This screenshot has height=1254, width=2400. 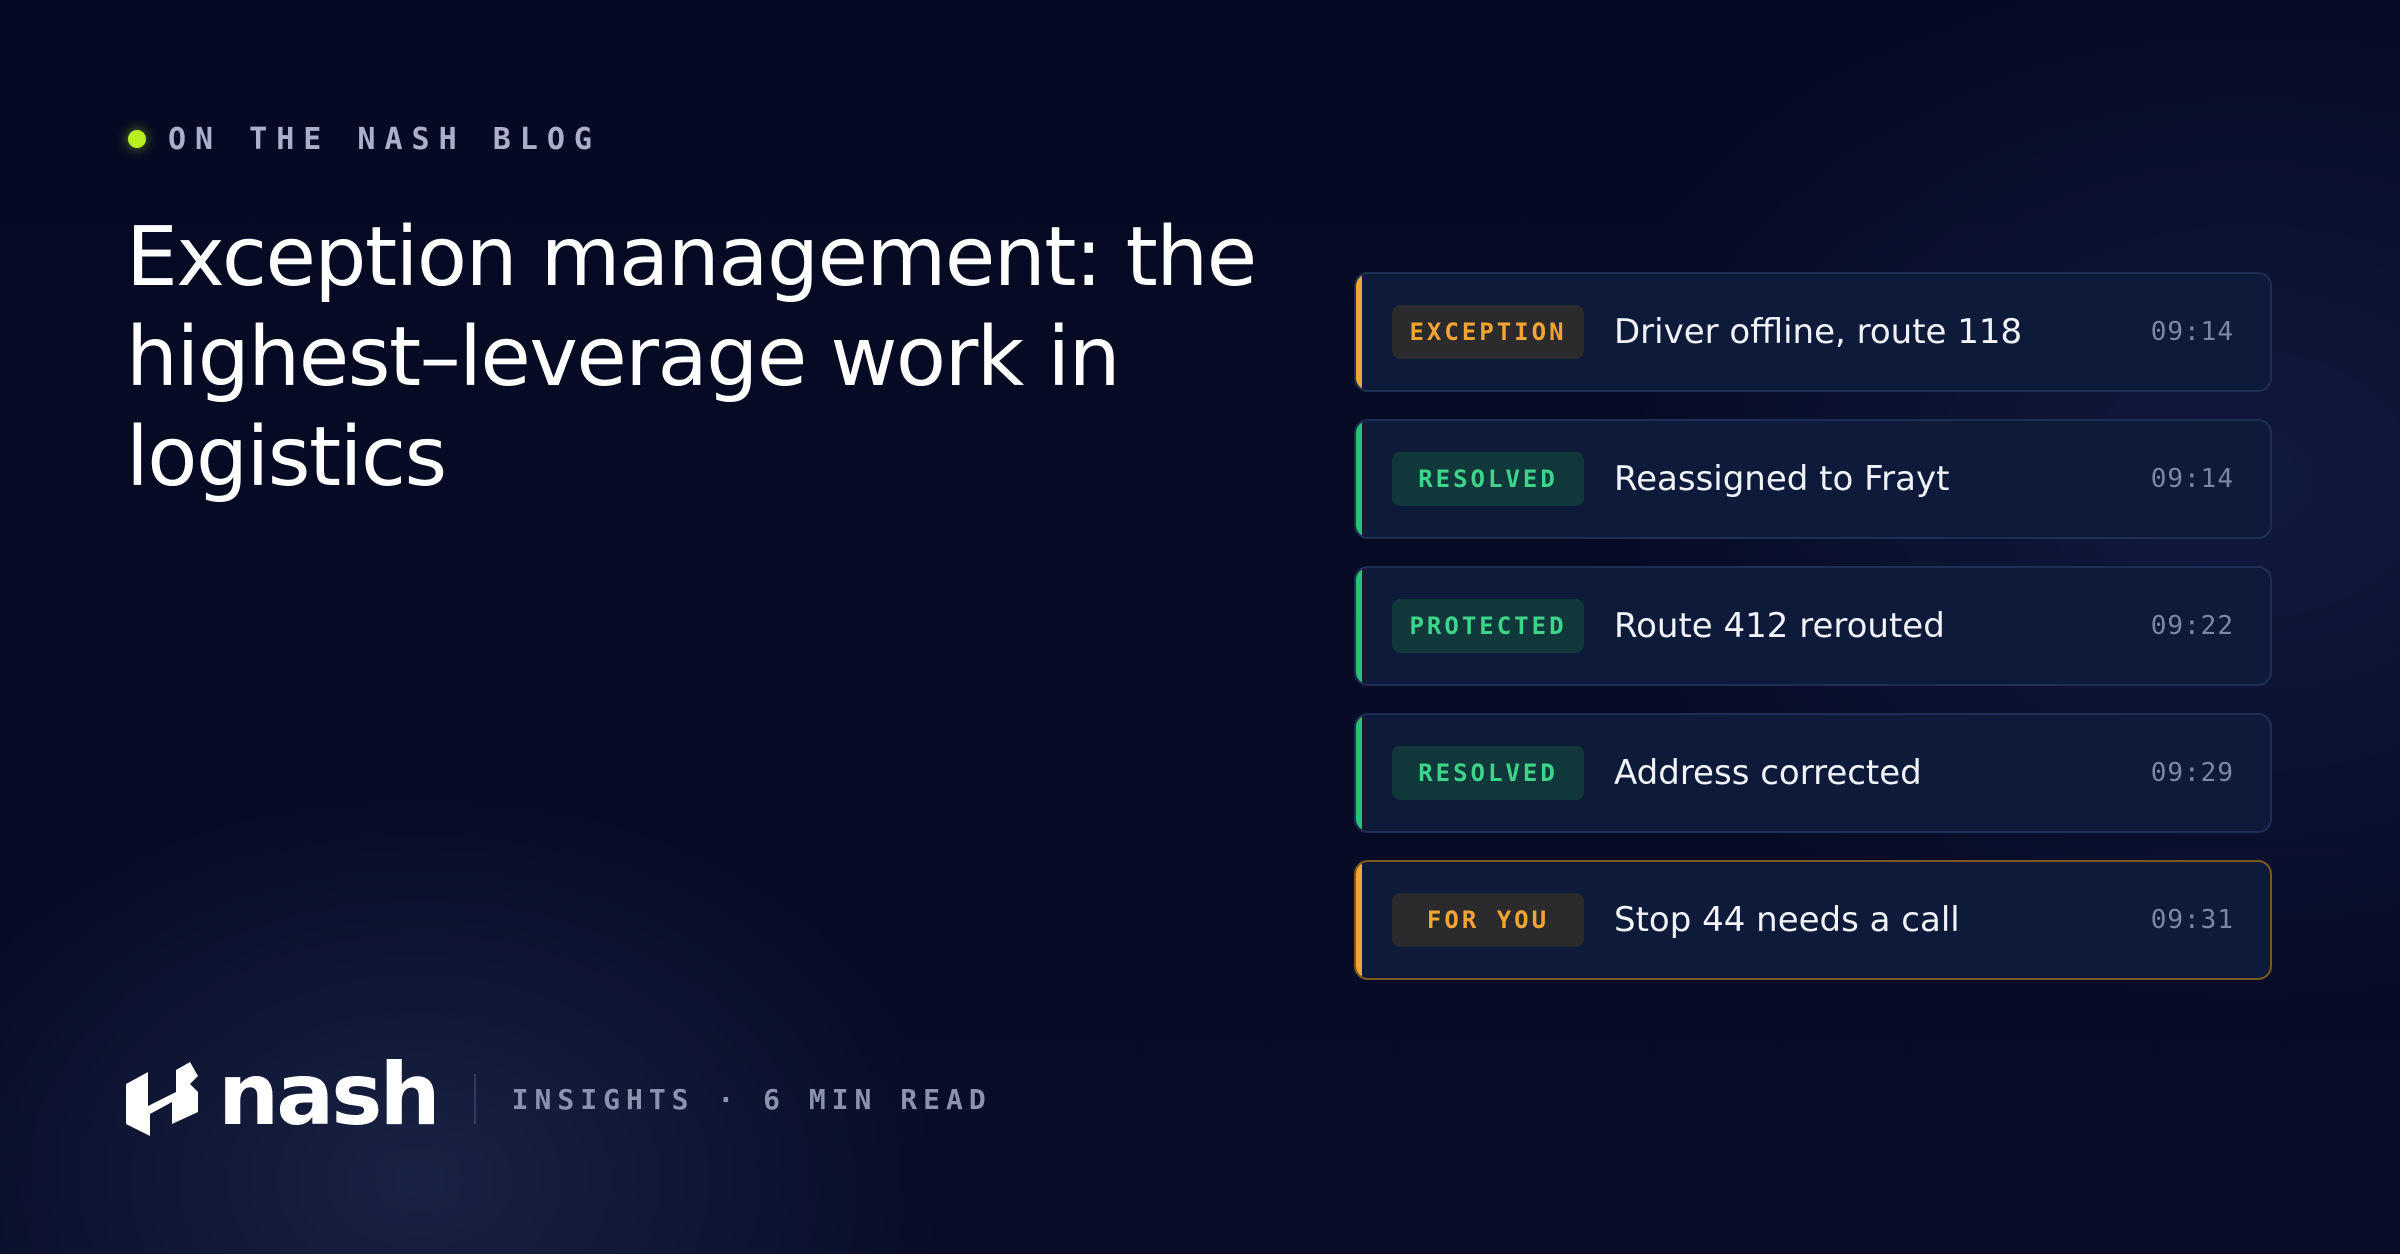 What do you see at coordinates (1488, 332) in the screenshot?
I see `status-badge: EXCEPTION` at bounding box center [1488, 332].